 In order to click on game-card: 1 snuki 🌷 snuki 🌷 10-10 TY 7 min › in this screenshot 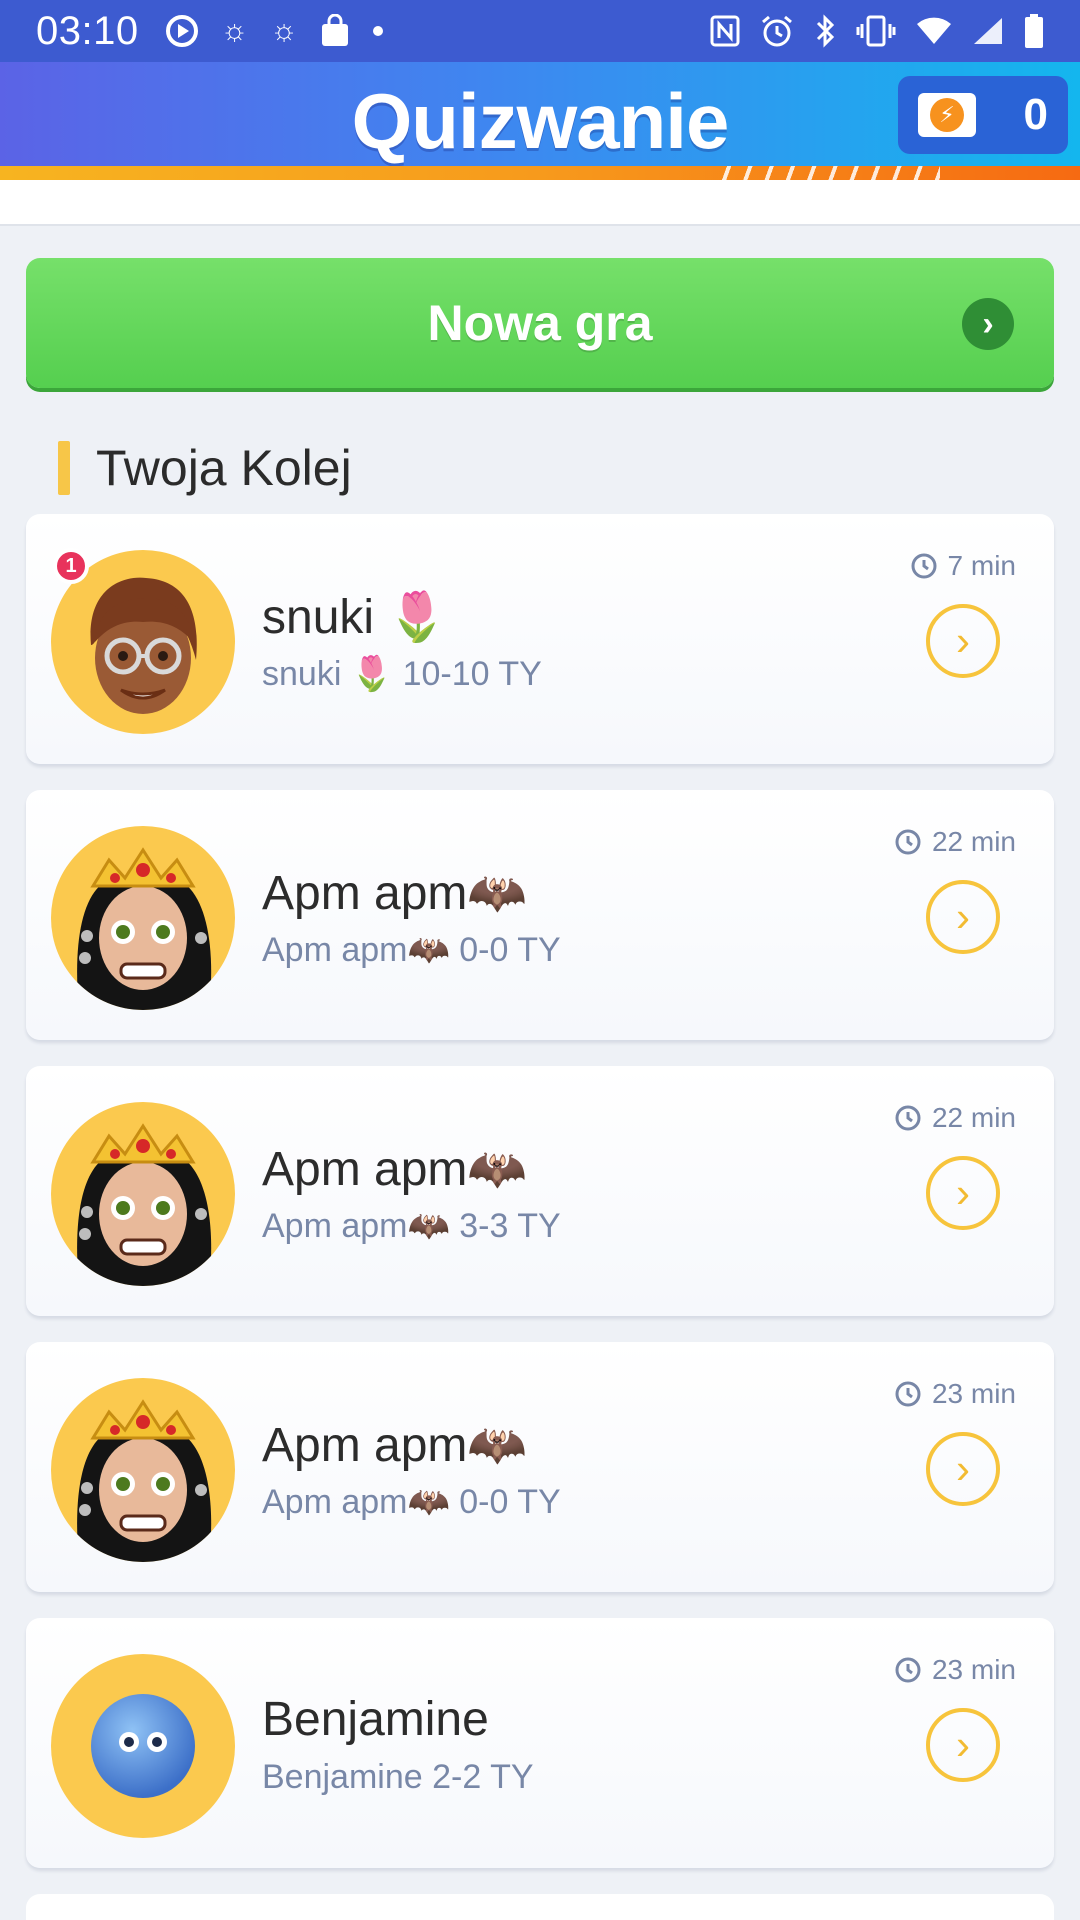, I will do `click(540, 639)`.